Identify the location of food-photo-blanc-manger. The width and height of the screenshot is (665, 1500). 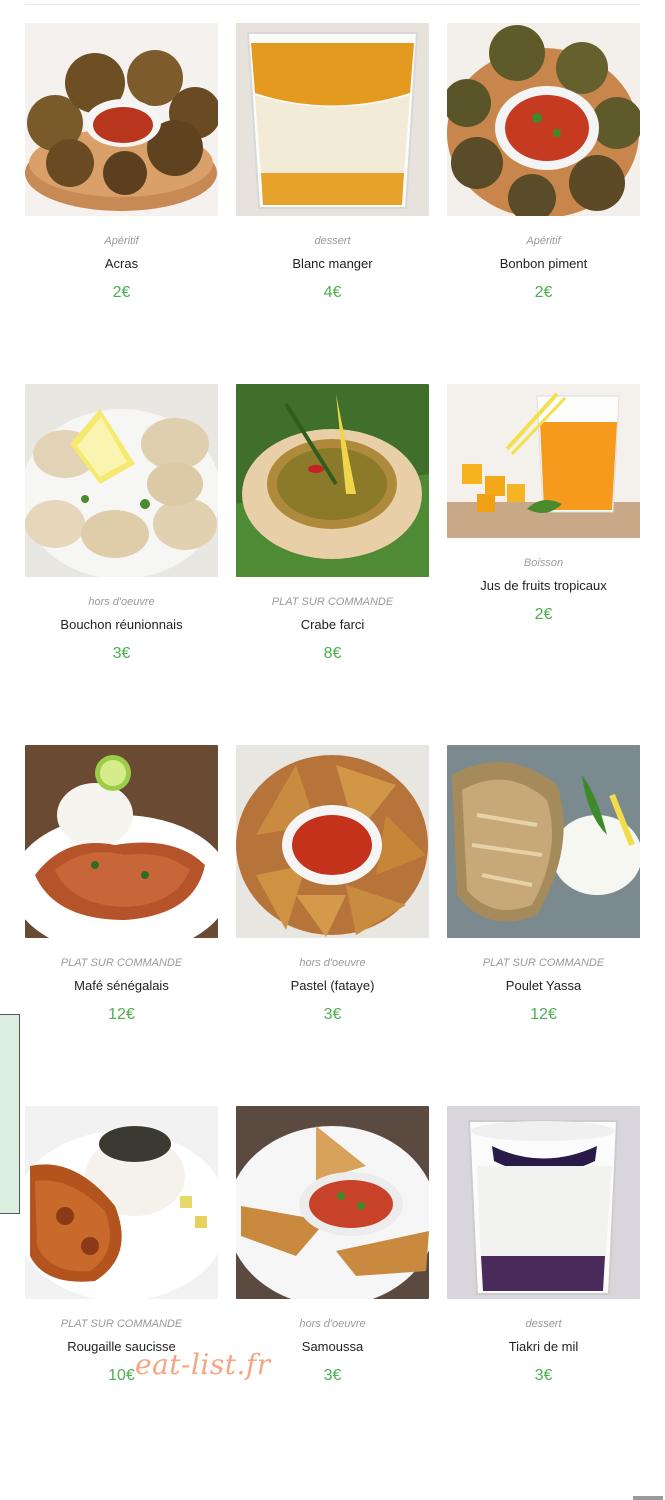
(332, 119).